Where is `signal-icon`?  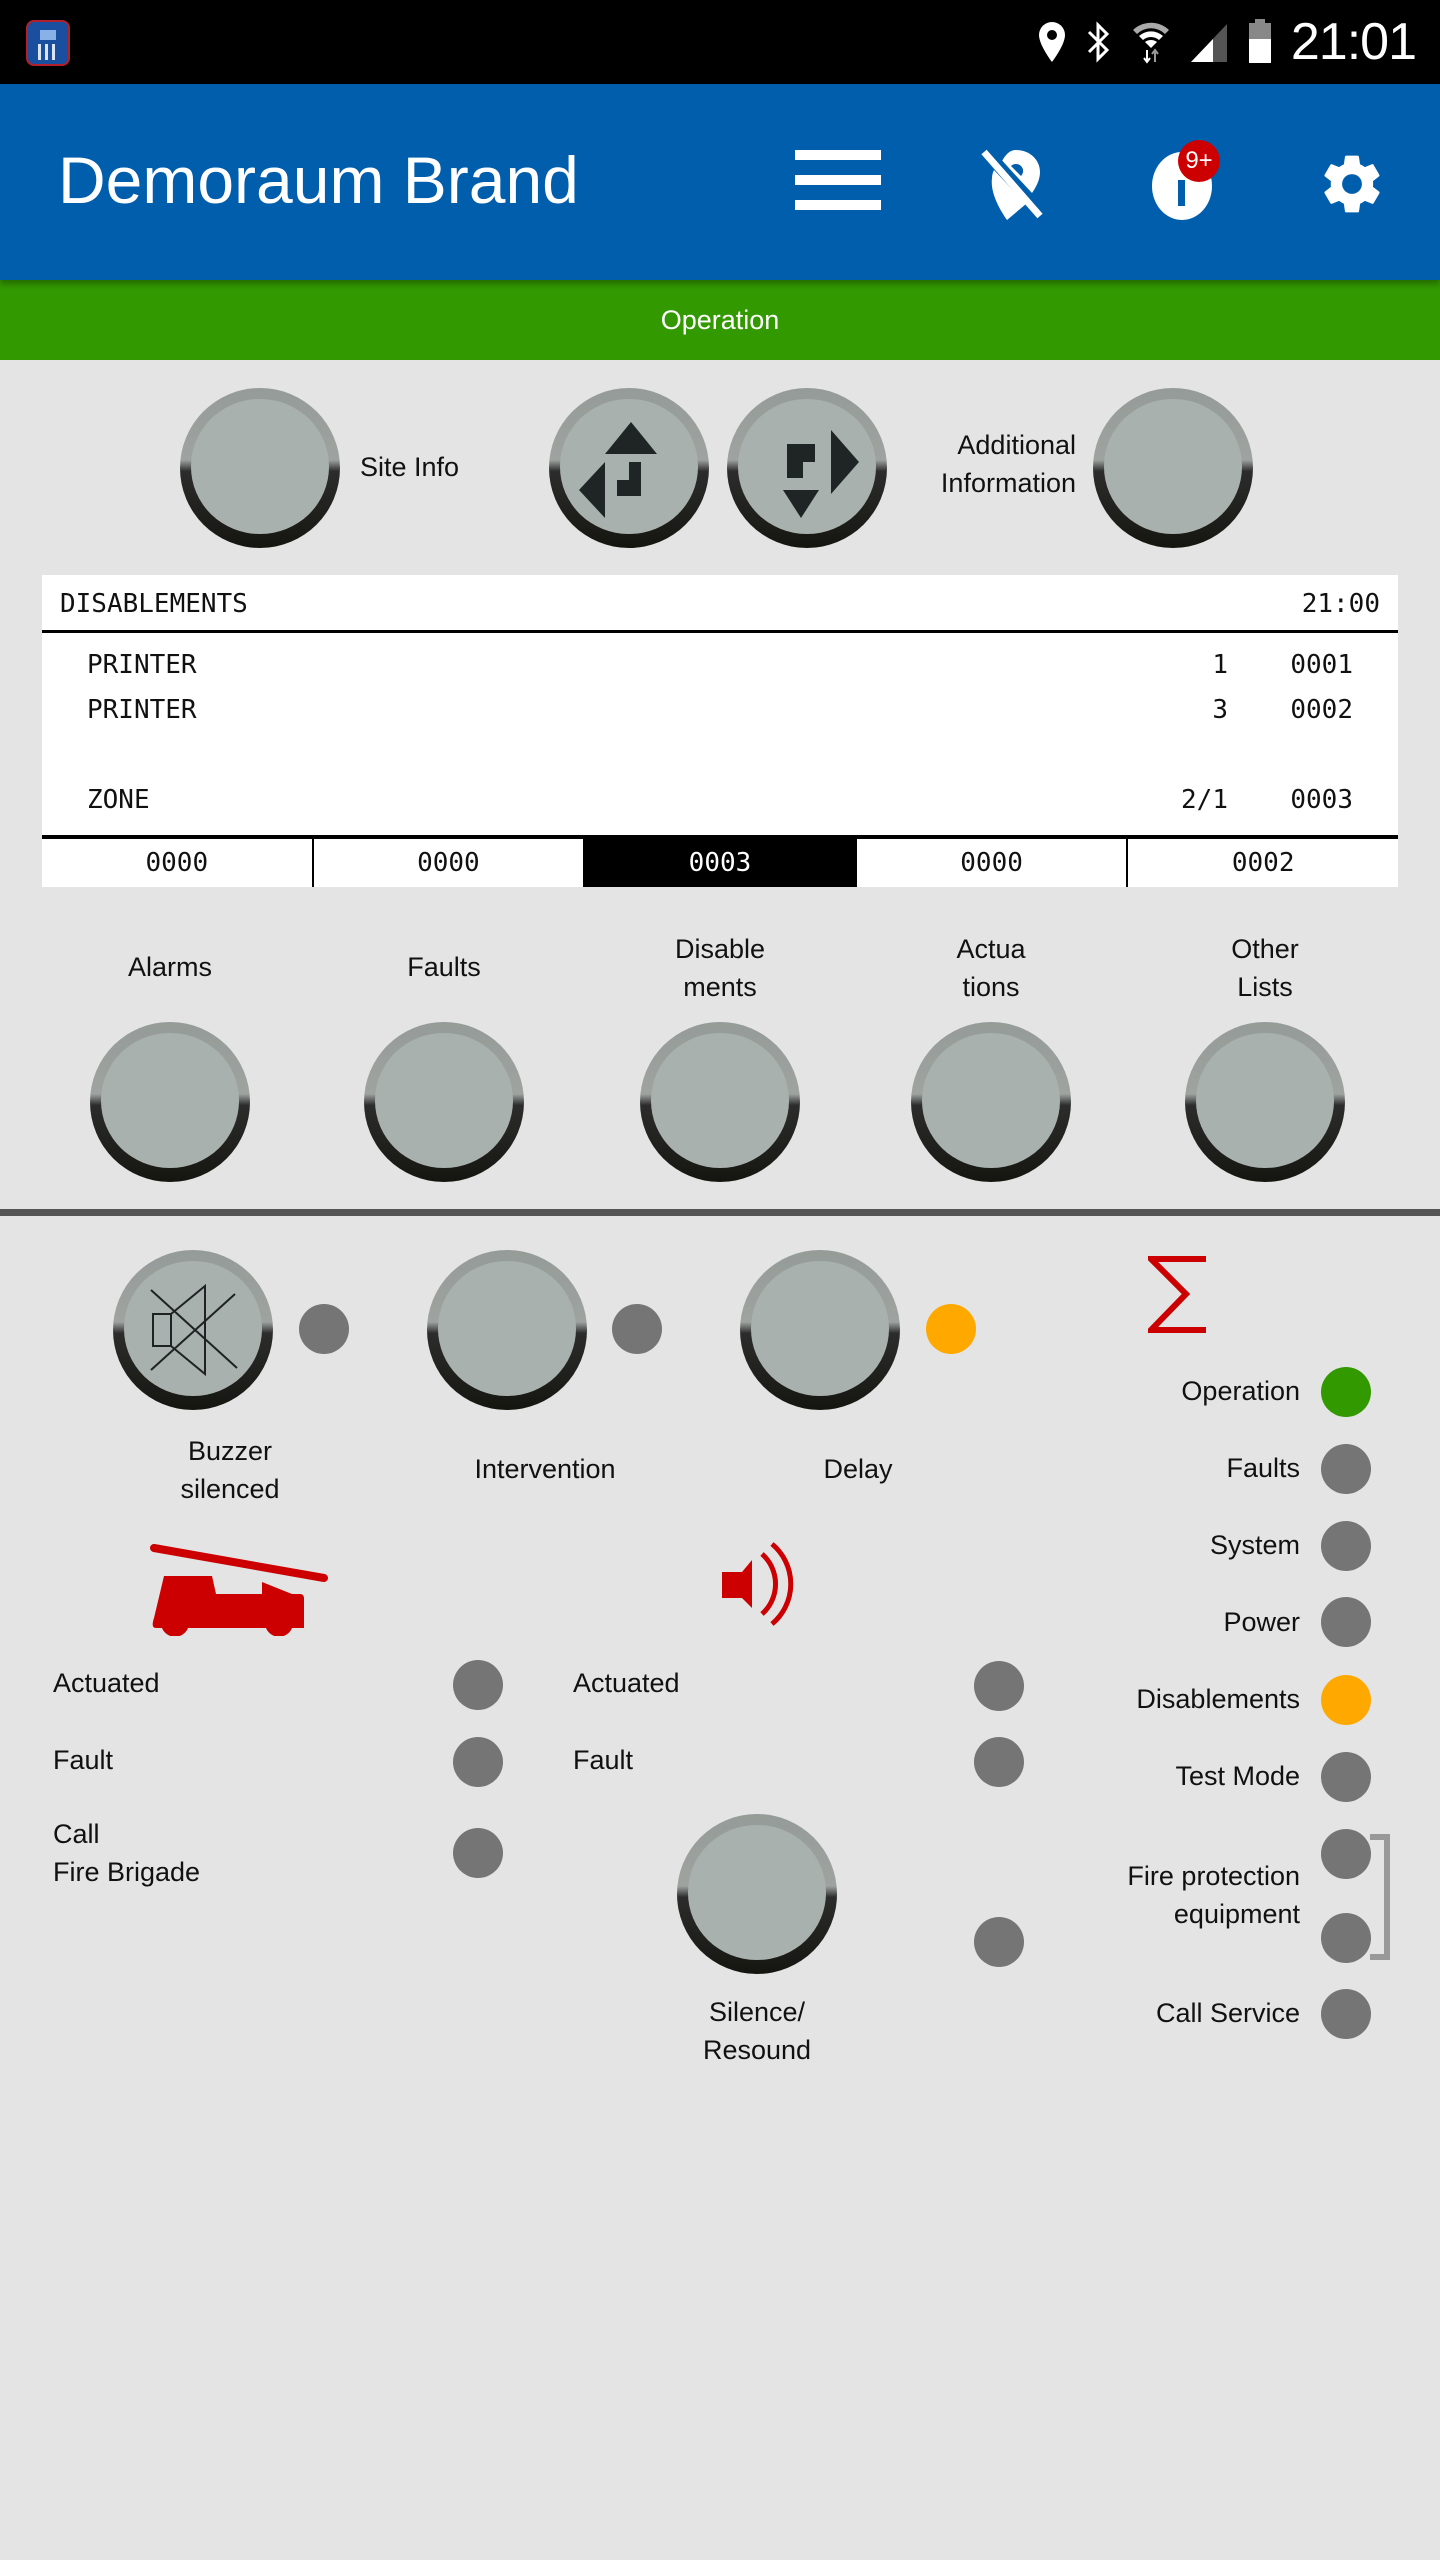
signal-icon is located at coordinates (1208, 43).